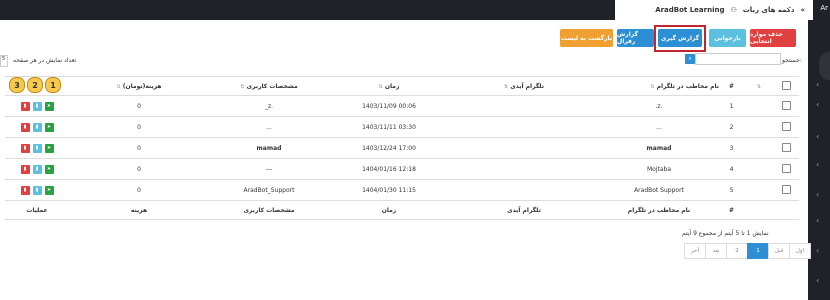  I want to click on time-footer: زمان, so click(389, 210).